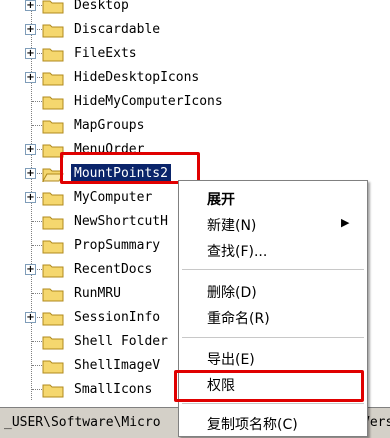 This screenshot has height=438, width=390. What do you see at coordinates (269, 386) in the screenshot?
I see `annotation-highlight-box` at bounding box center [269, 386].